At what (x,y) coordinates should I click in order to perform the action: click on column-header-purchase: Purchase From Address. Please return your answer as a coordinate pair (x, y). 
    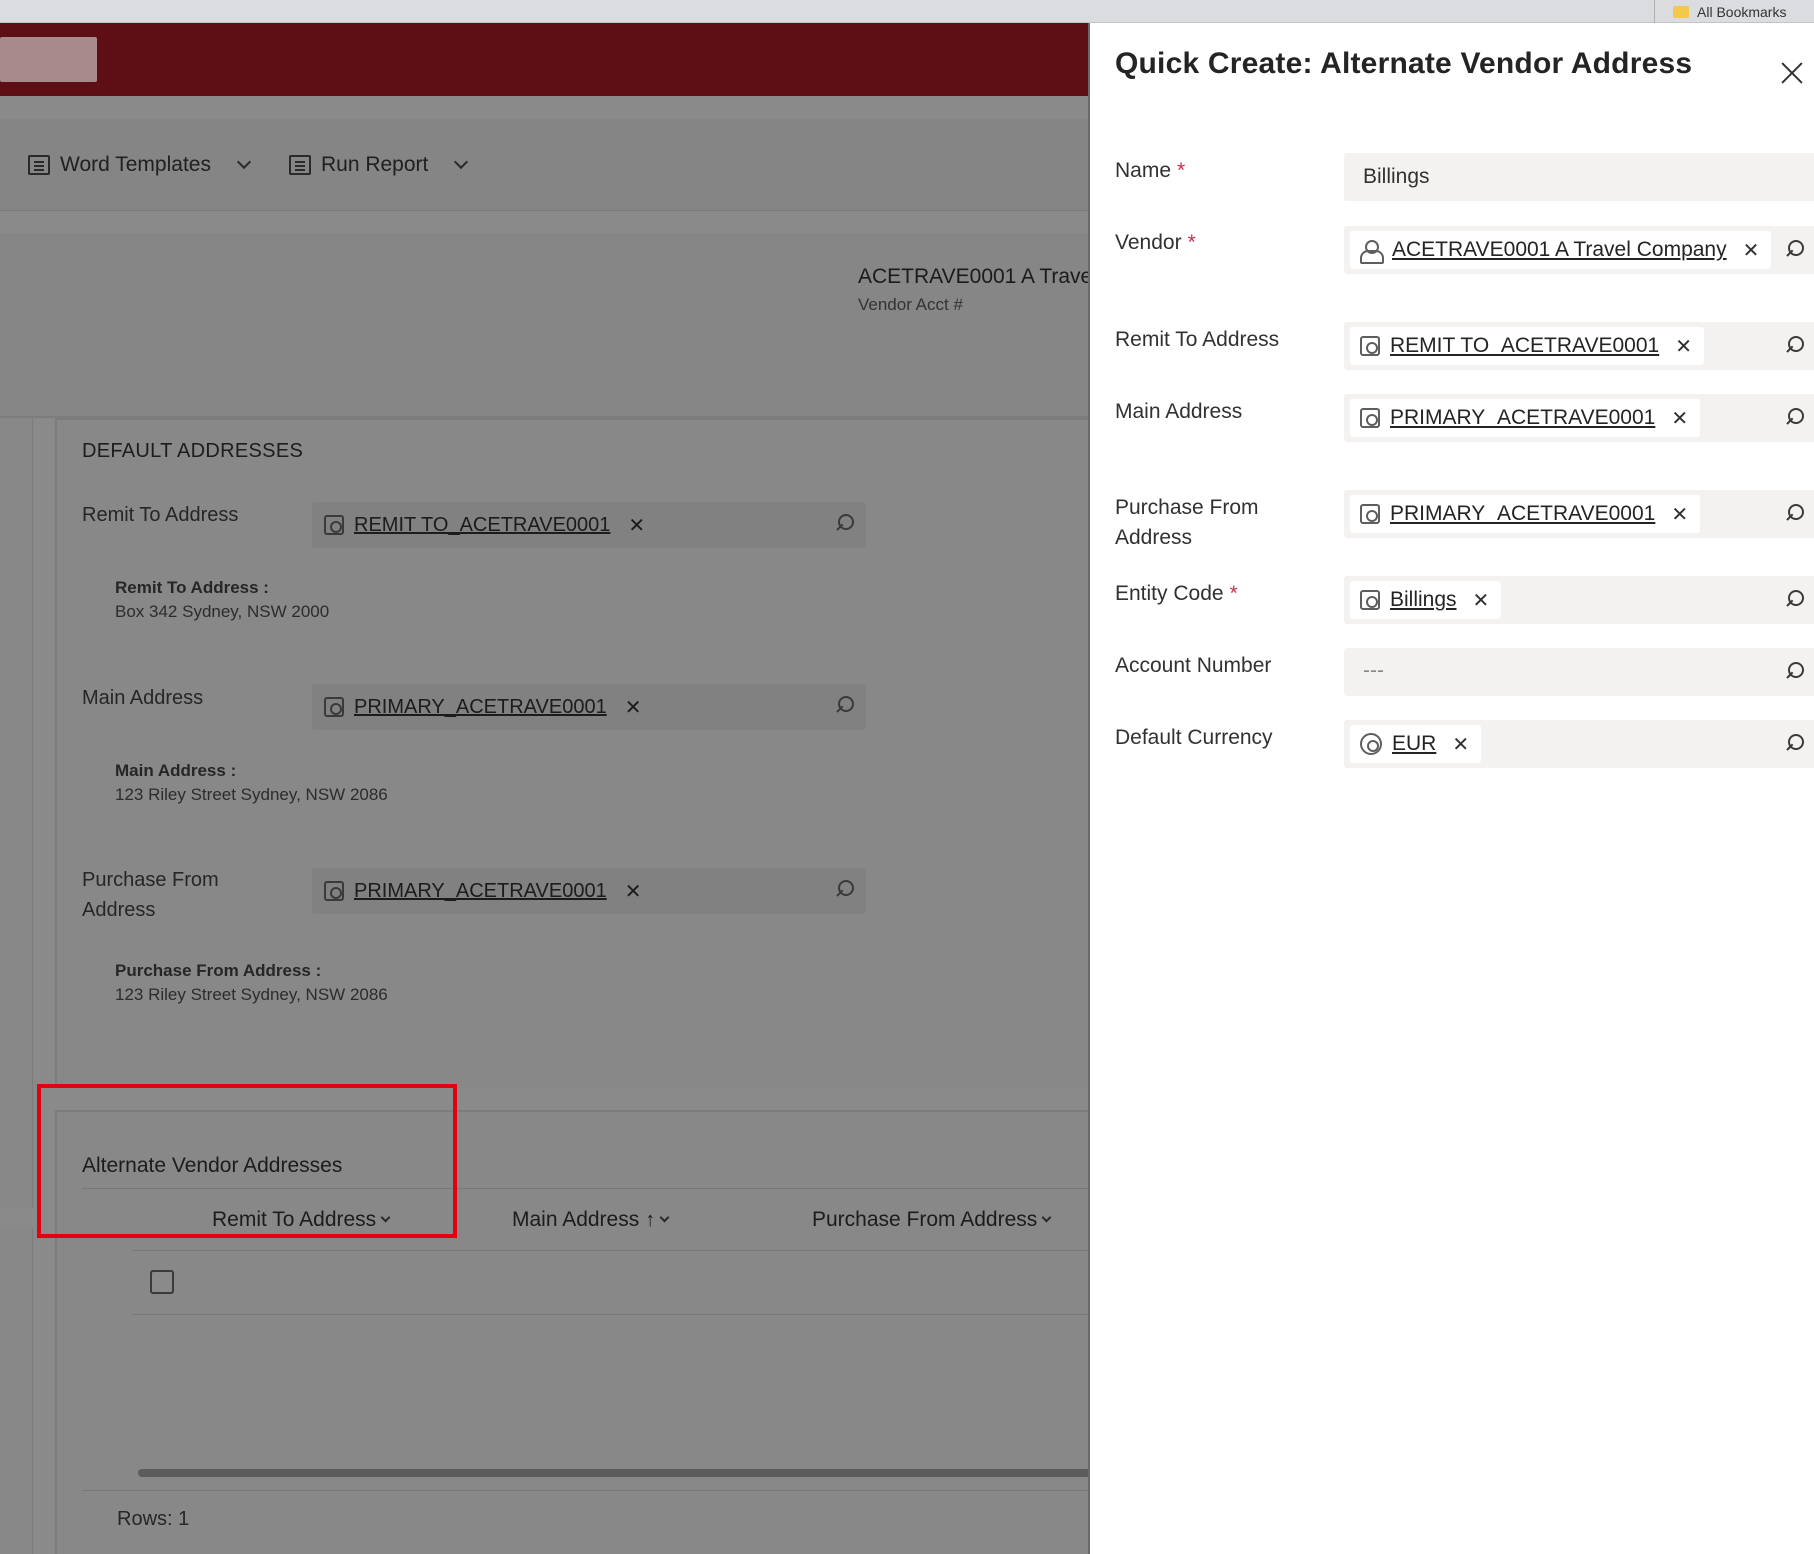
    Looking at the image, I should click on (932, 1220).